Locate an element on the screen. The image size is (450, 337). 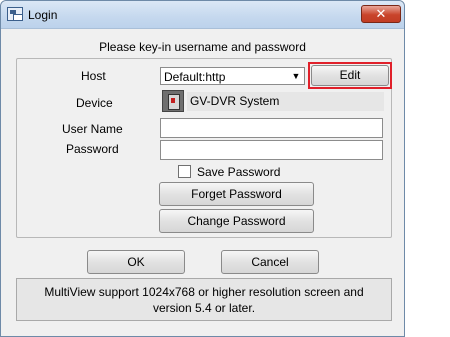
device-field: GV-DVR System is located at coordinates (285, 101).